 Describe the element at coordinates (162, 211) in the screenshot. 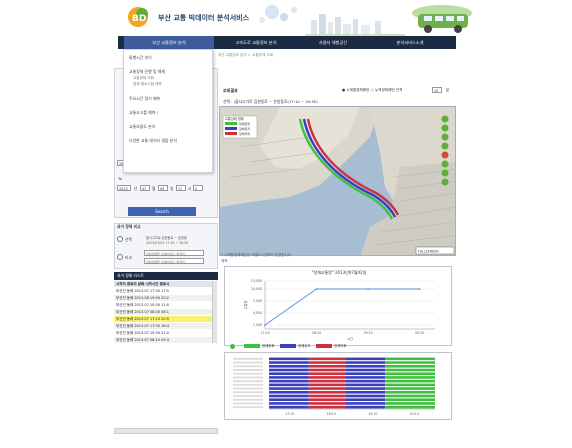

I see `search-button: Search` at that location.